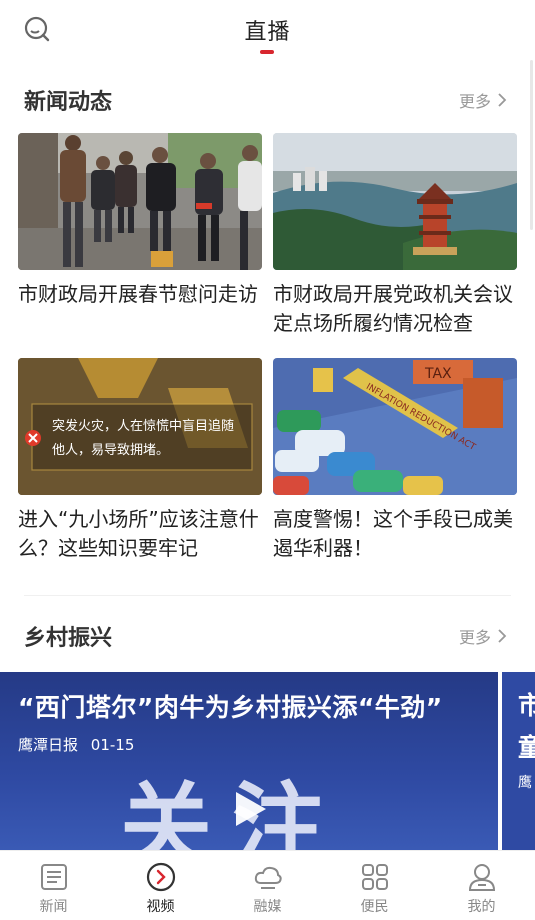 The image size is (535, 920). What do you see at coordinates (374, 877) in the screenshot?
I see `grid-icon` at bounding box center [374, 877].